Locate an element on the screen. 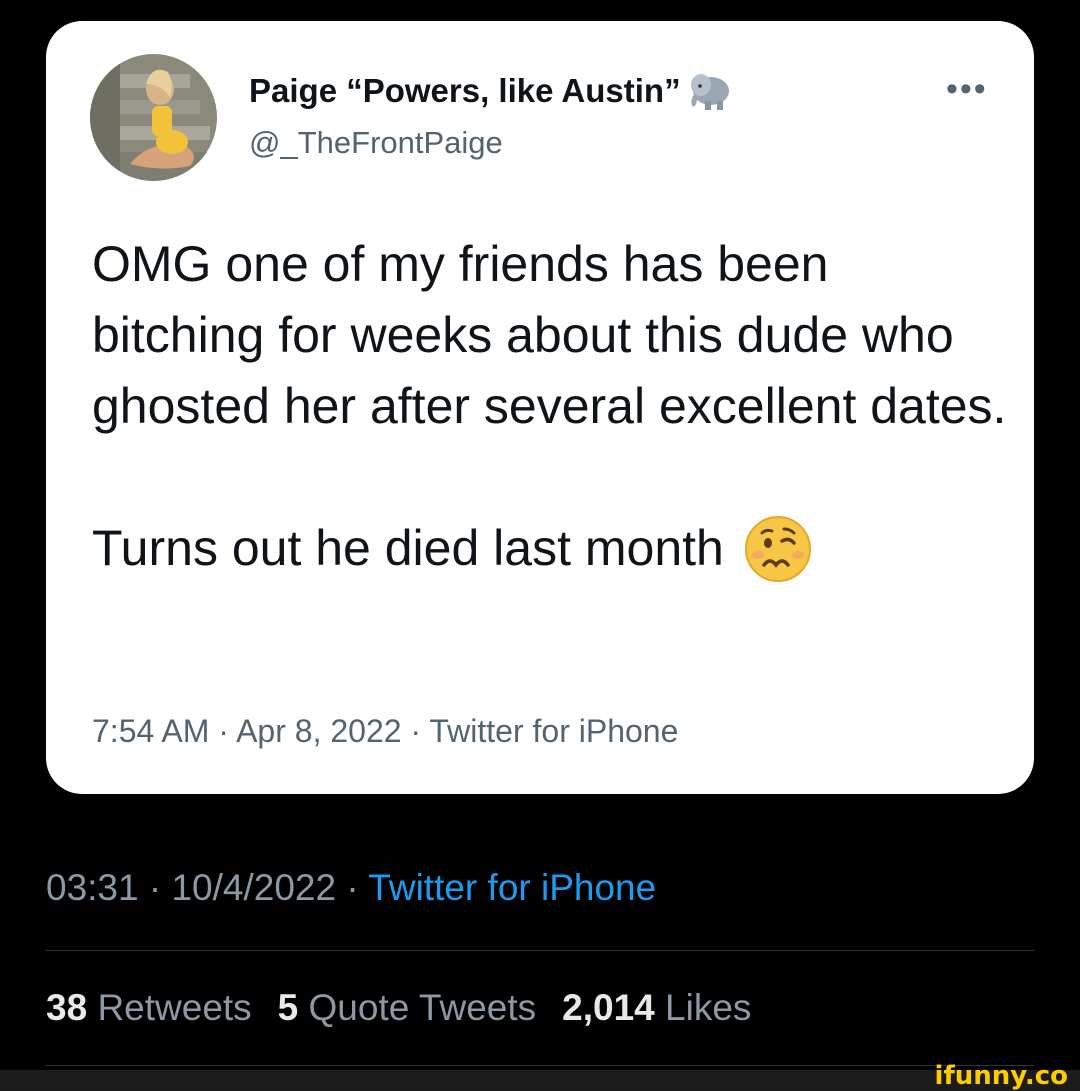  tweet-paragraph-2: Turns out he died last month is located at coordinates (552, 548).